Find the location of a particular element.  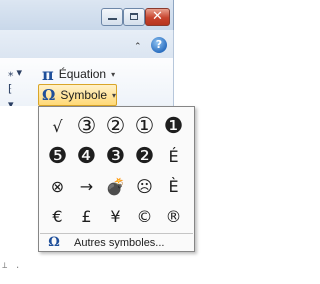

symbol-cell-sqrt: √ is located at coordinates (57, 126).